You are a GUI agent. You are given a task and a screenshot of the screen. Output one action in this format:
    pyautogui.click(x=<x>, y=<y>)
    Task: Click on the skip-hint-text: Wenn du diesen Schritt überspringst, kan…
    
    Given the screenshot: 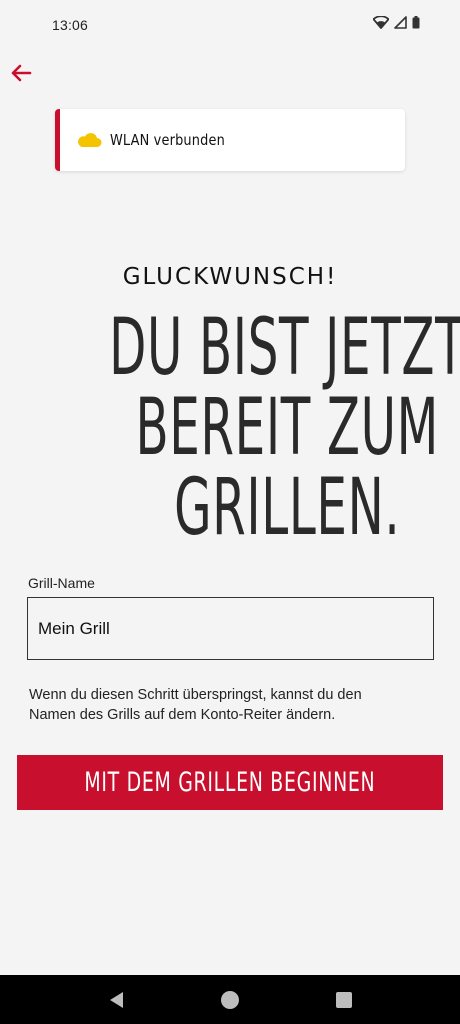 What is the action you would take?
    pyautogui.click(x=195, y=705)
    